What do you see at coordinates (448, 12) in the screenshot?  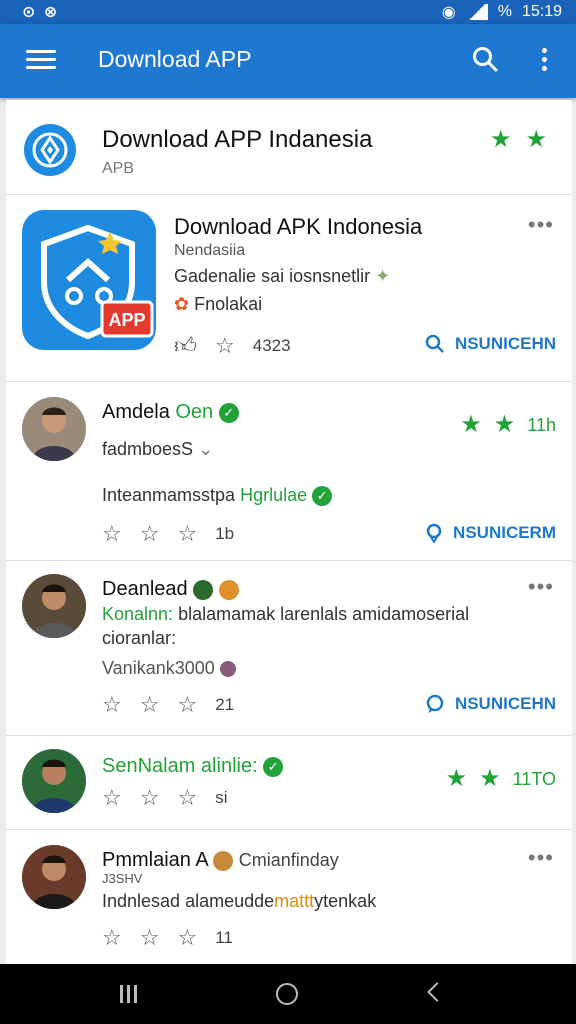 I see `alarm-icon: ◉` at bounding box center [448, 12].